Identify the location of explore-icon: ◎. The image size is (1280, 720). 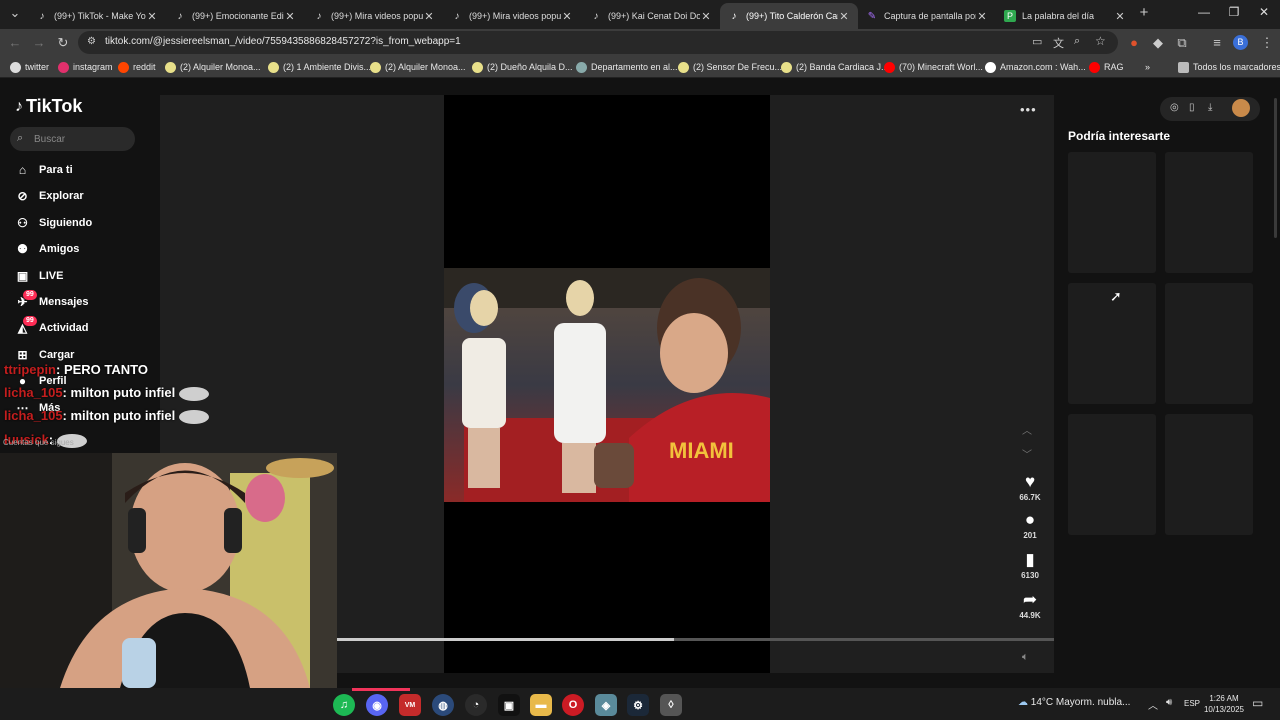
(1174, 107).